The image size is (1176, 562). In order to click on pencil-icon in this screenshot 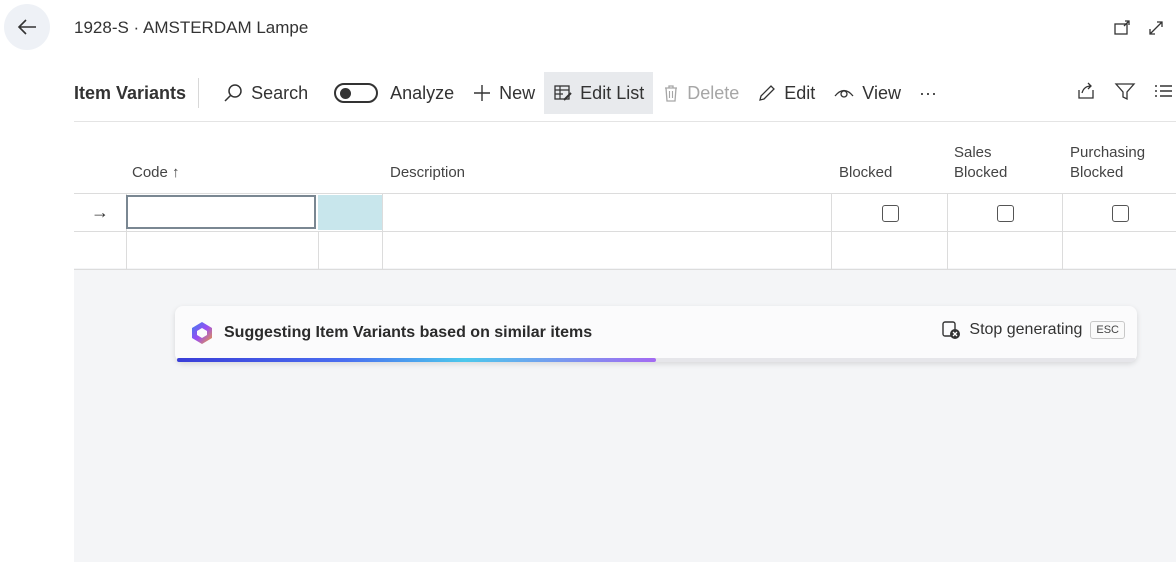, I will do `click(767, 93)`.